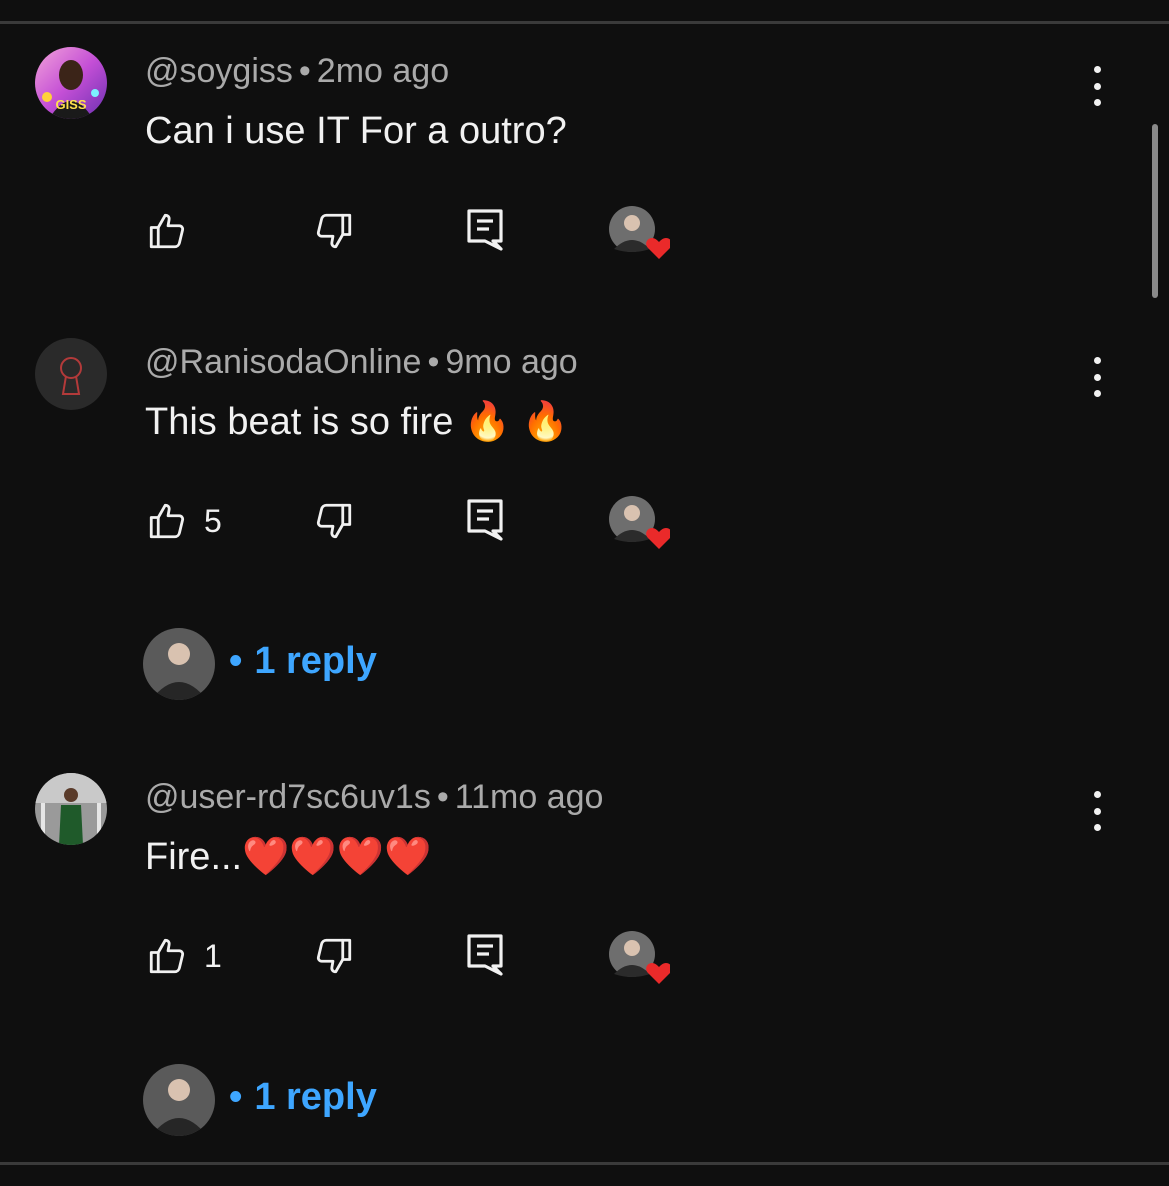 The image size is (1169, 1186). I want to click on comment-meta: @user-rd7sc6uv1s • 11mo ago, so click(374, 797).